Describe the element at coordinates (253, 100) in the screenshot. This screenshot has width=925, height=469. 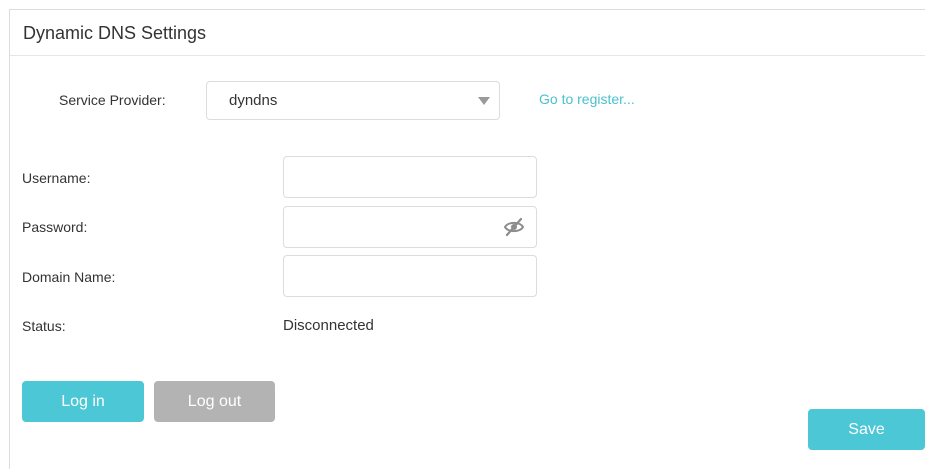
I see `service-provider-value: dyndns` at that location.